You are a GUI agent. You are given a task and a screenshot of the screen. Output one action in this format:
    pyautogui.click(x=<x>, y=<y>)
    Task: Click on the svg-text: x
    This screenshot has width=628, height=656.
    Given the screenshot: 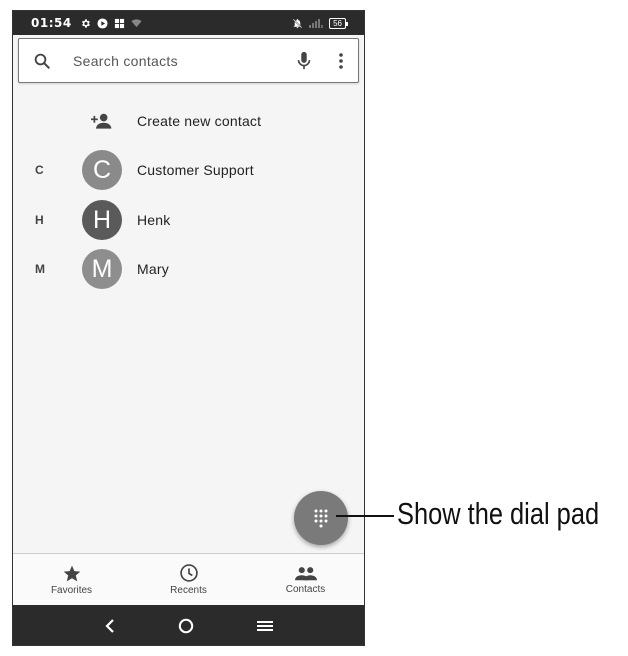 What is the action you would take?
    pyautogui.click(x=322, y=26)
    